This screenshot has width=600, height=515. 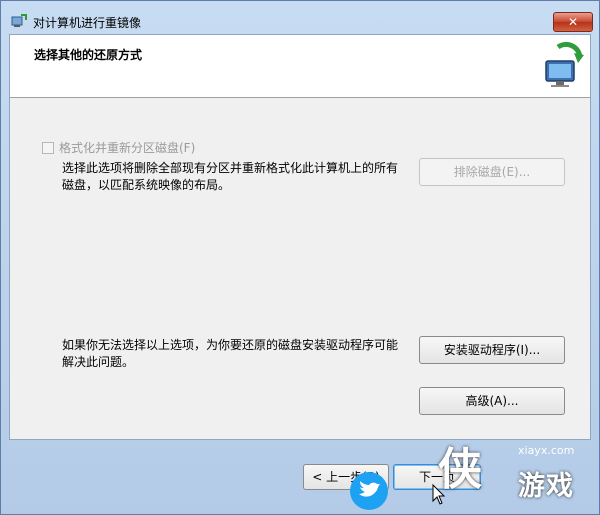 I want to click on format-description-line-2: 磁盘，以匹配系统映像的布局。, so click(x=146, y=185).